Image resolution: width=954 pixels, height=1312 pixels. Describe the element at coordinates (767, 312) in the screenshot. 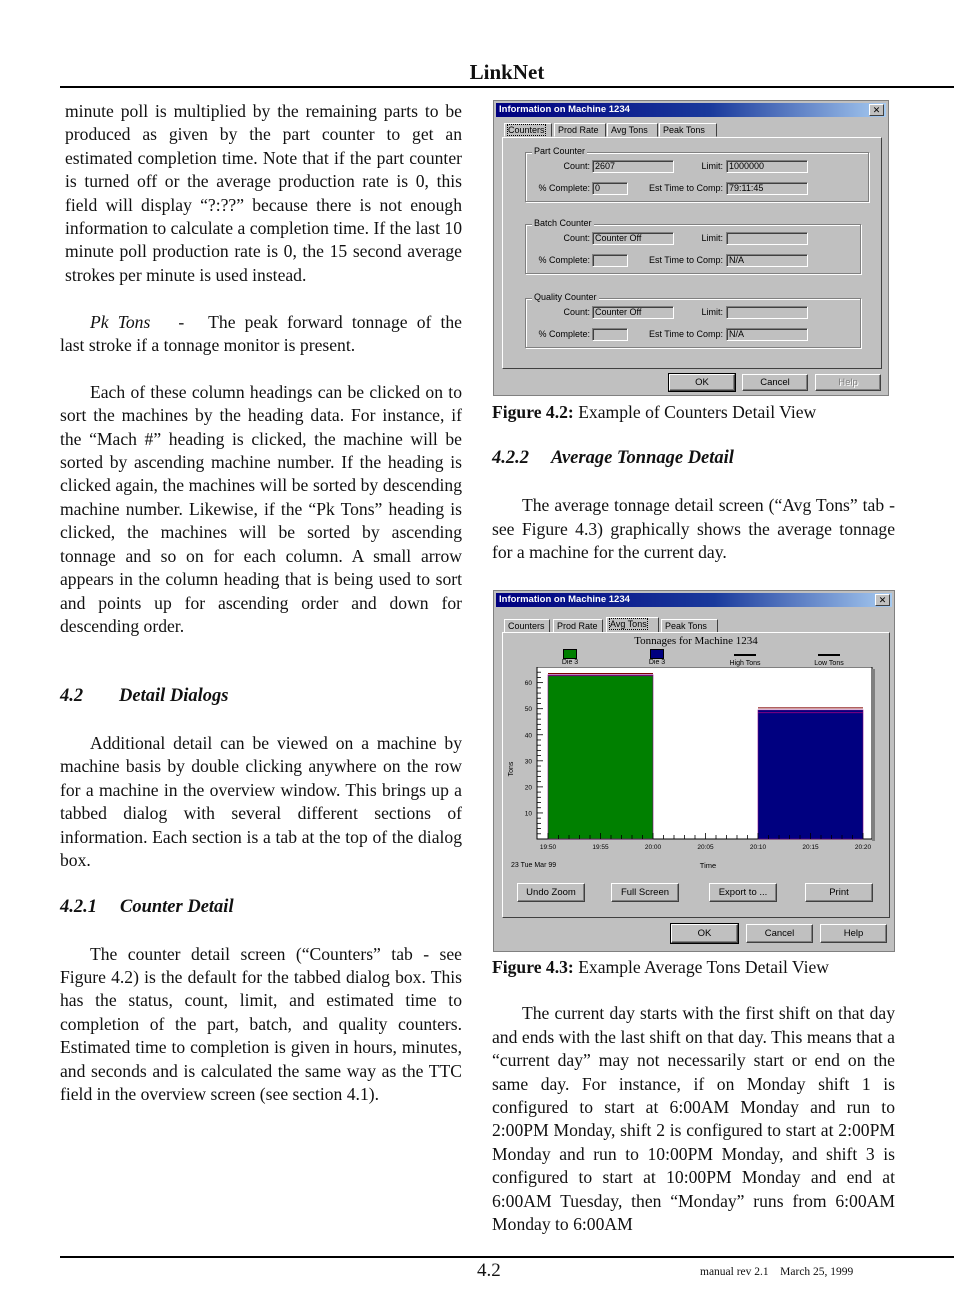

I see `quality-limit-field` at that location.